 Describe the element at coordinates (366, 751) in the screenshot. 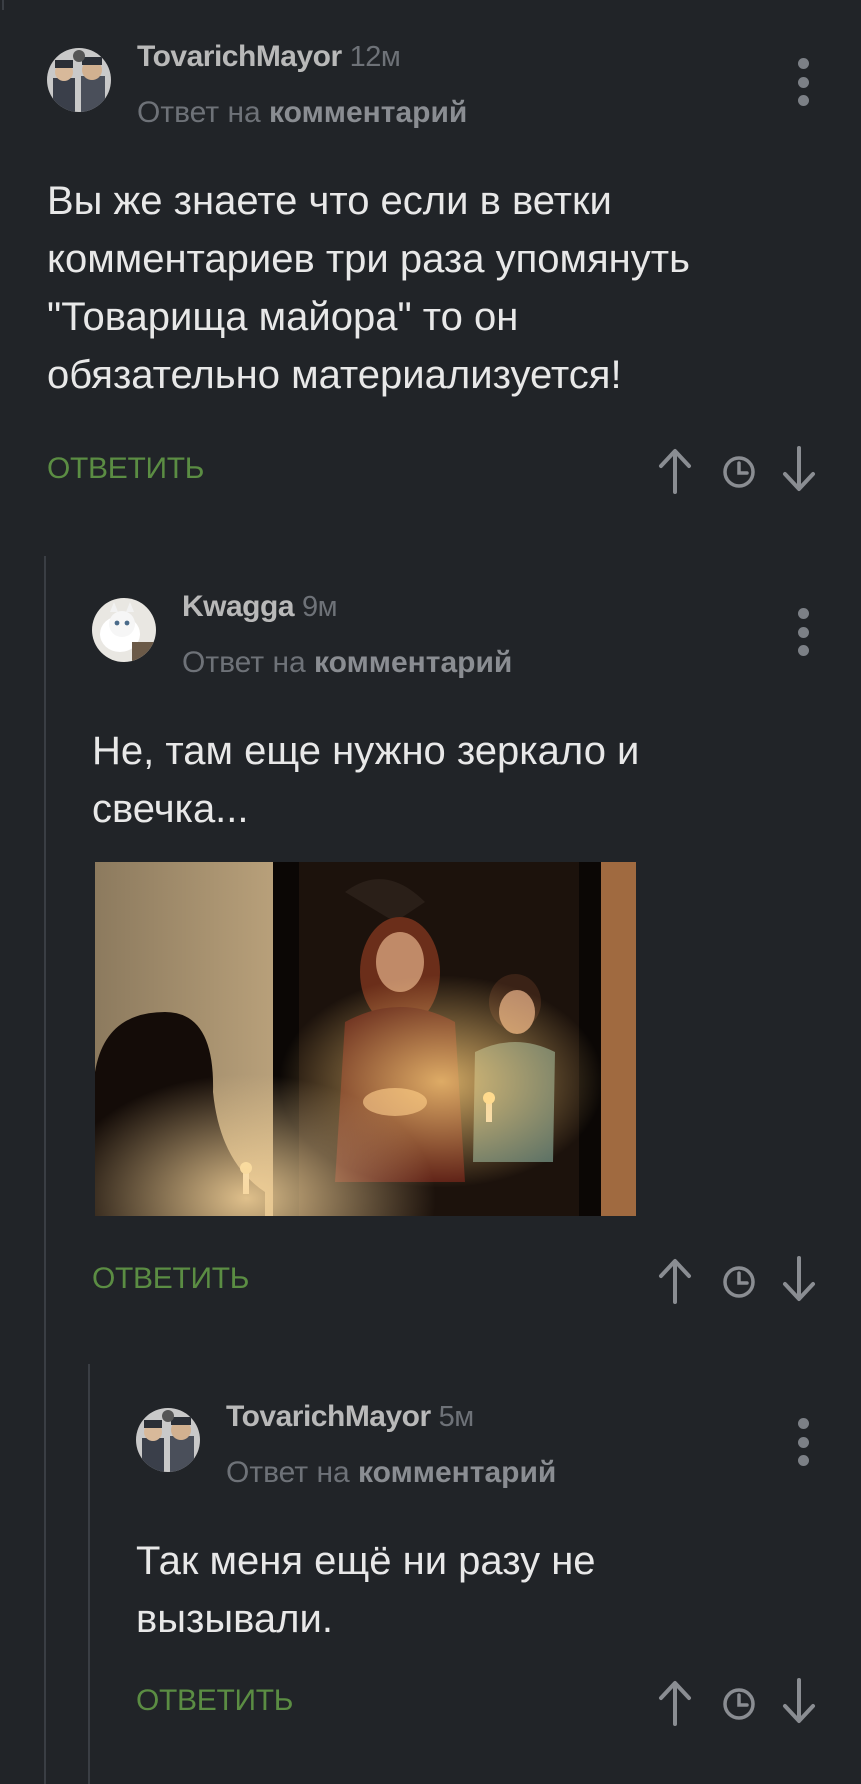

I see `comment-body-line: Не, там еще нужно зеркало и` at that location.